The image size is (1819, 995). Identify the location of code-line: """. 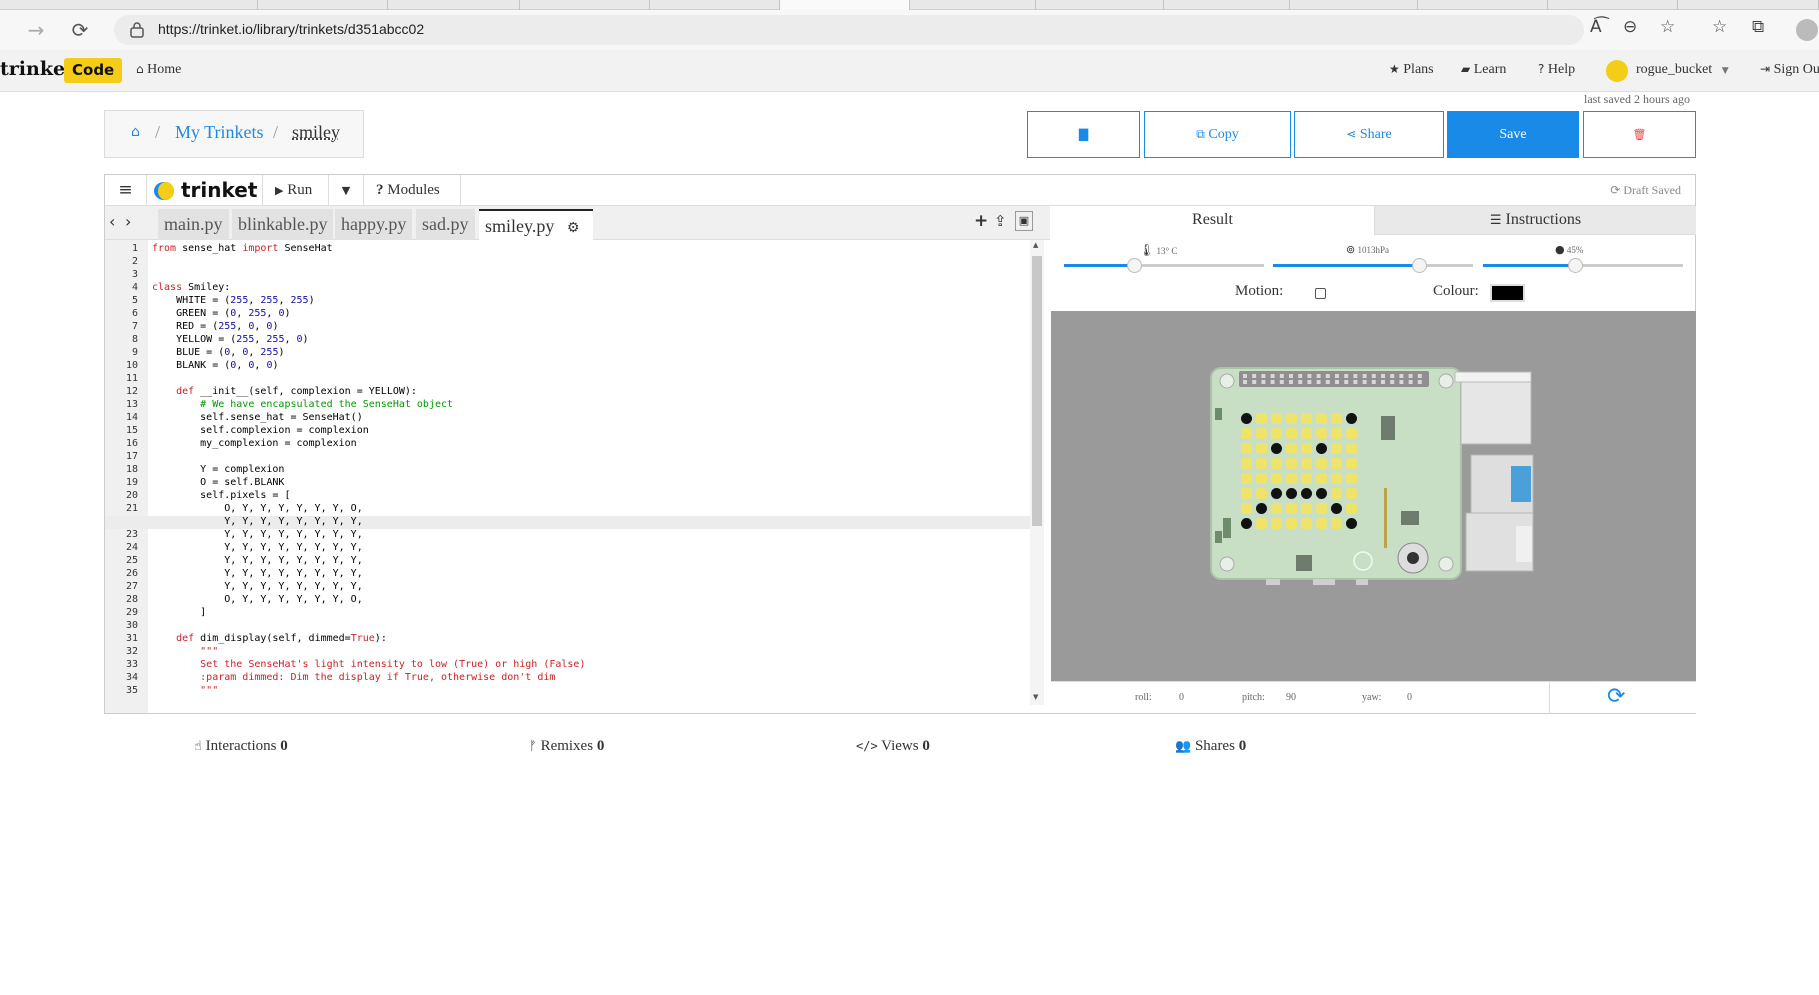
(185, 651).